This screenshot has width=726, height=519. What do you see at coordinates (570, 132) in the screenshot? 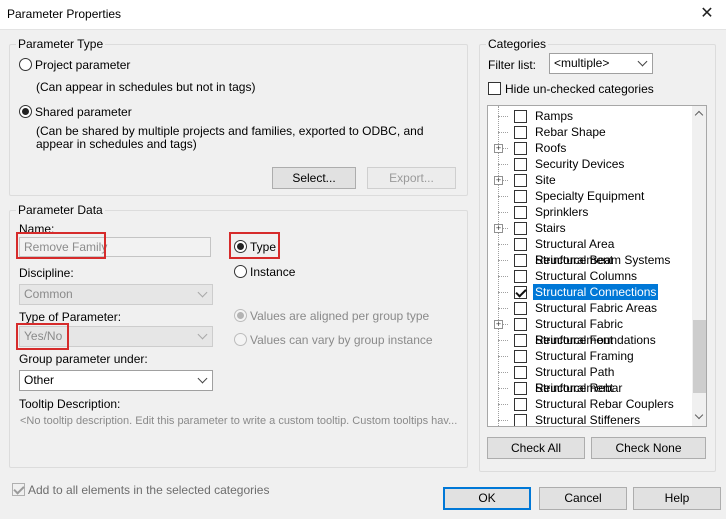
I see `category-label: Rebar Shape` at bounding box center [570, 132].